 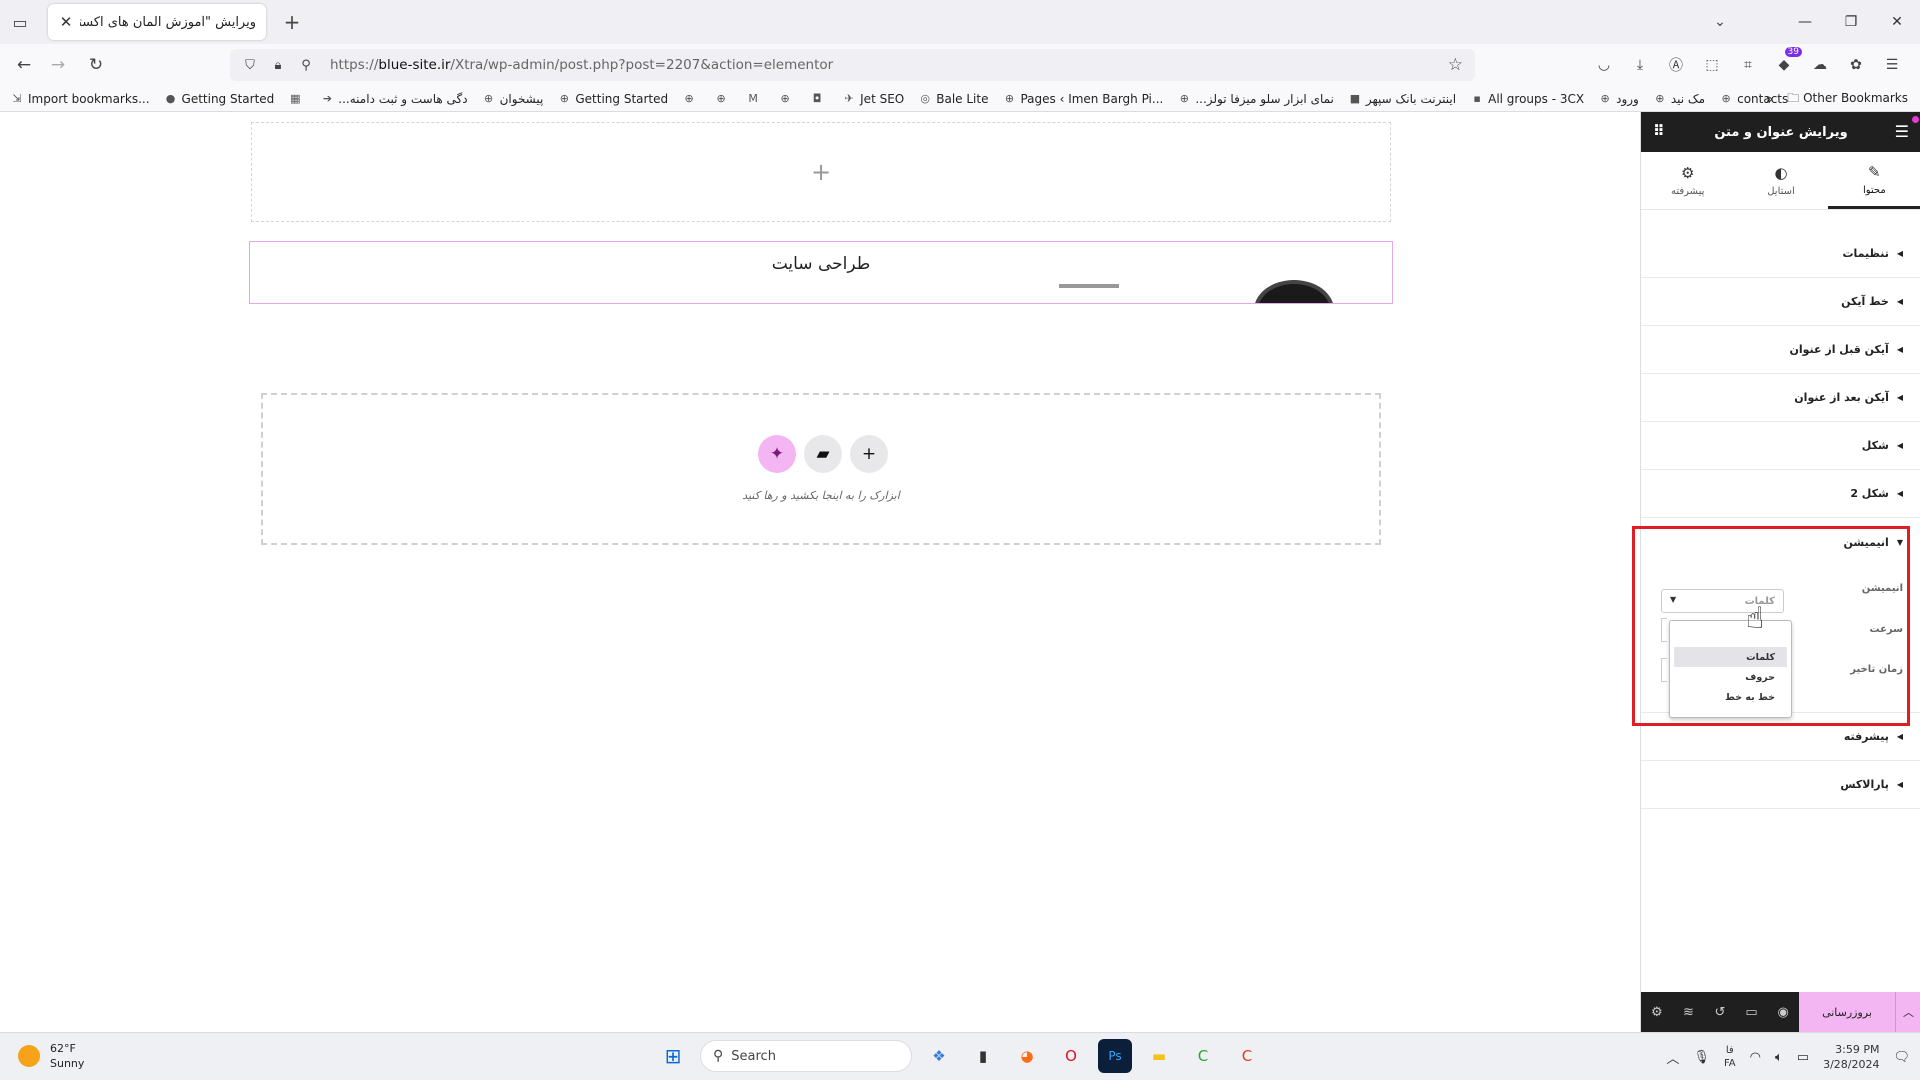 I want to click on weather-widget: 62°F Sunny, so click(x=51, y=1056).